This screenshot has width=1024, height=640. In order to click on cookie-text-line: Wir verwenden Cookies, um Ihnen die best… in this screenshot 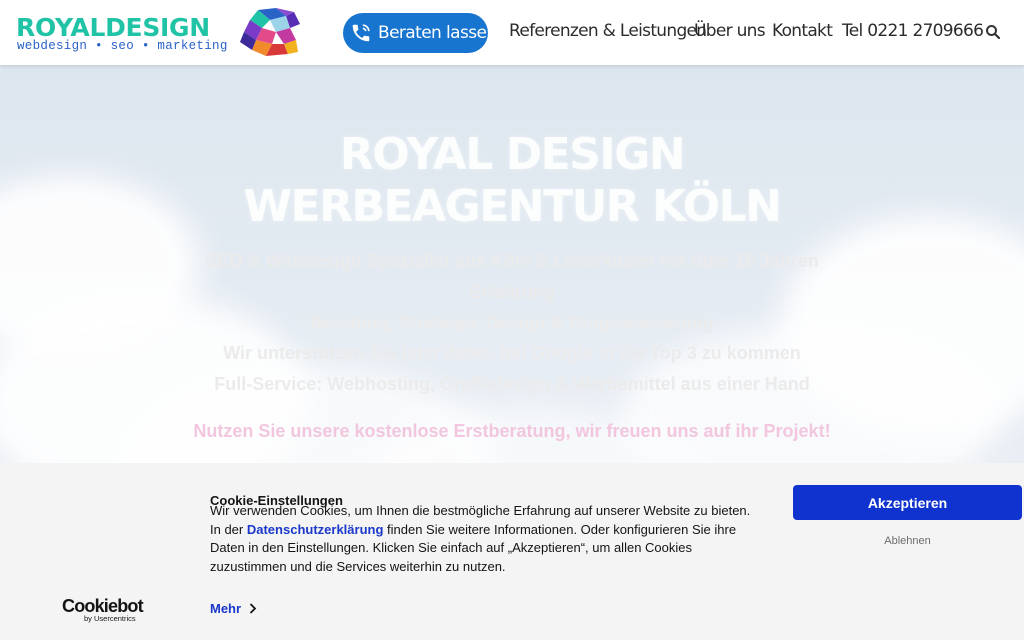, I will do `click(480, 510)`.